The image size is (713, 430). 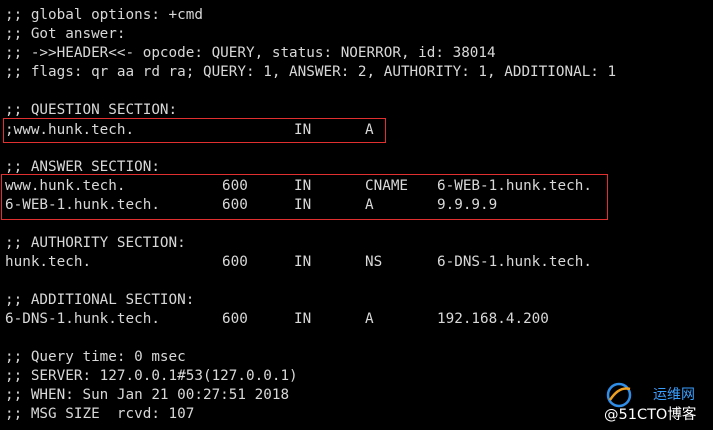 What do you see at coordinates (100, 300) in the screenshot?
I see `additional-section-heading: ;; ADDITIONAL SECTION:` at bounding box center [100, 300].